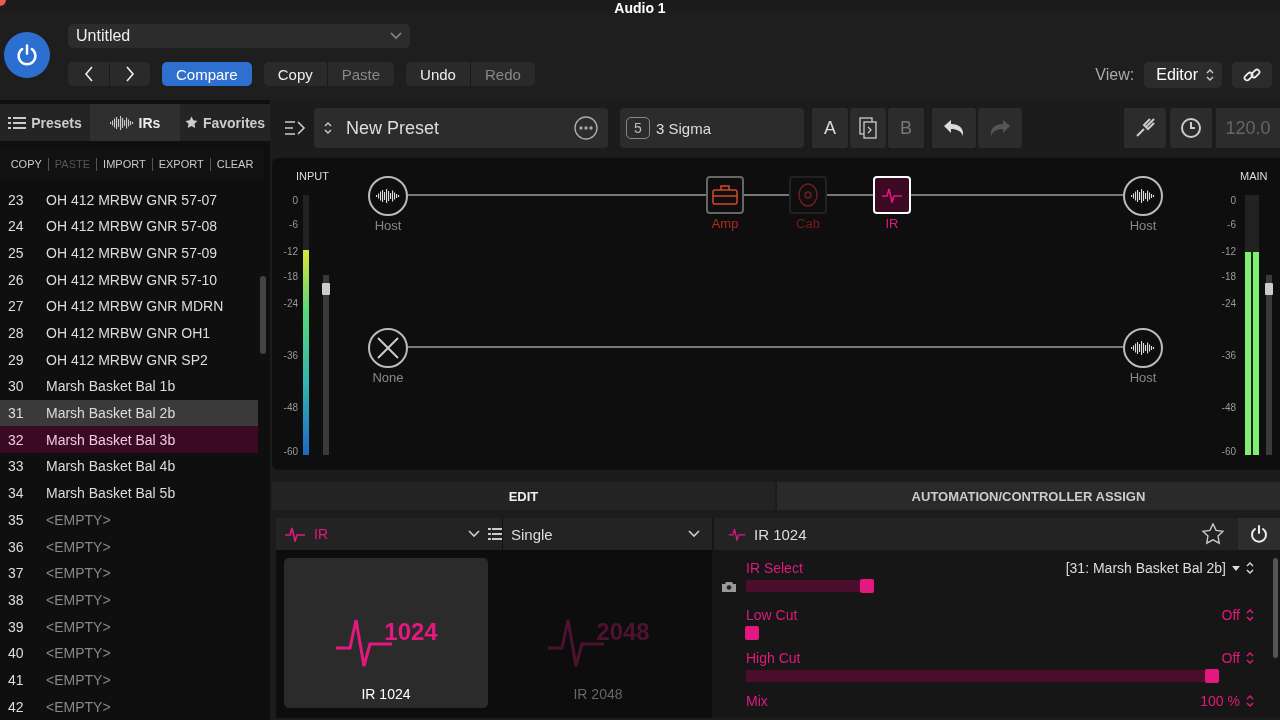  I want to click on parameter-value: 100 %, so click(1227, 701).